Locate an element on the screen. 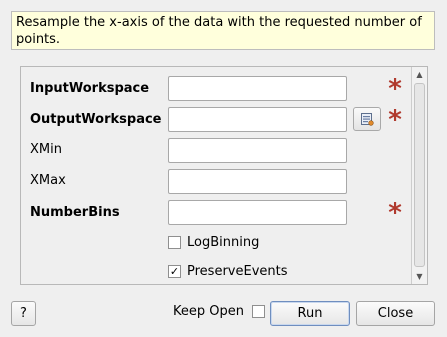 Image resolution: width=447 pixels, height=337 pixels. scroll-thumb is located at coordinates (419, 175).